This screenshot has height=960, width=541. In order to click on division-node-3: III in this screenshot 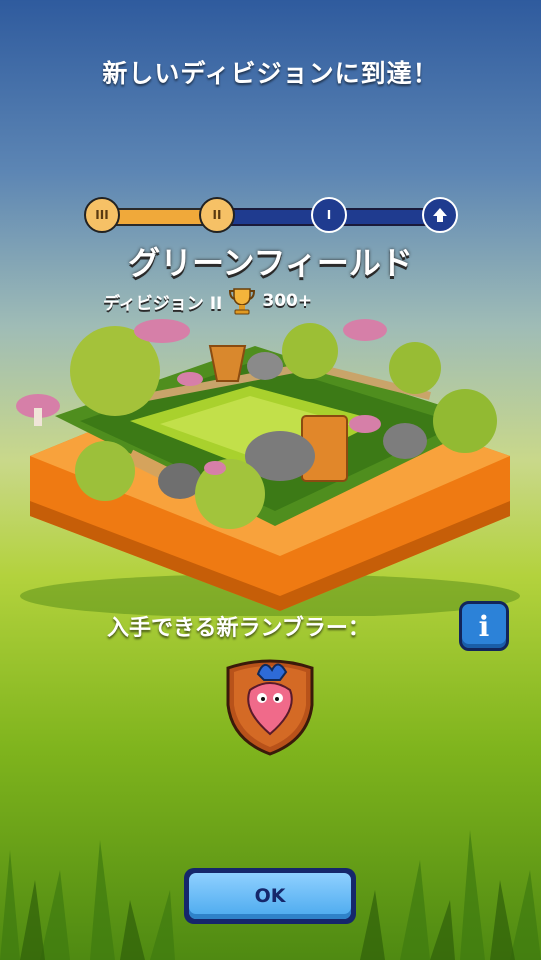, I will do `click(102, 215)`.